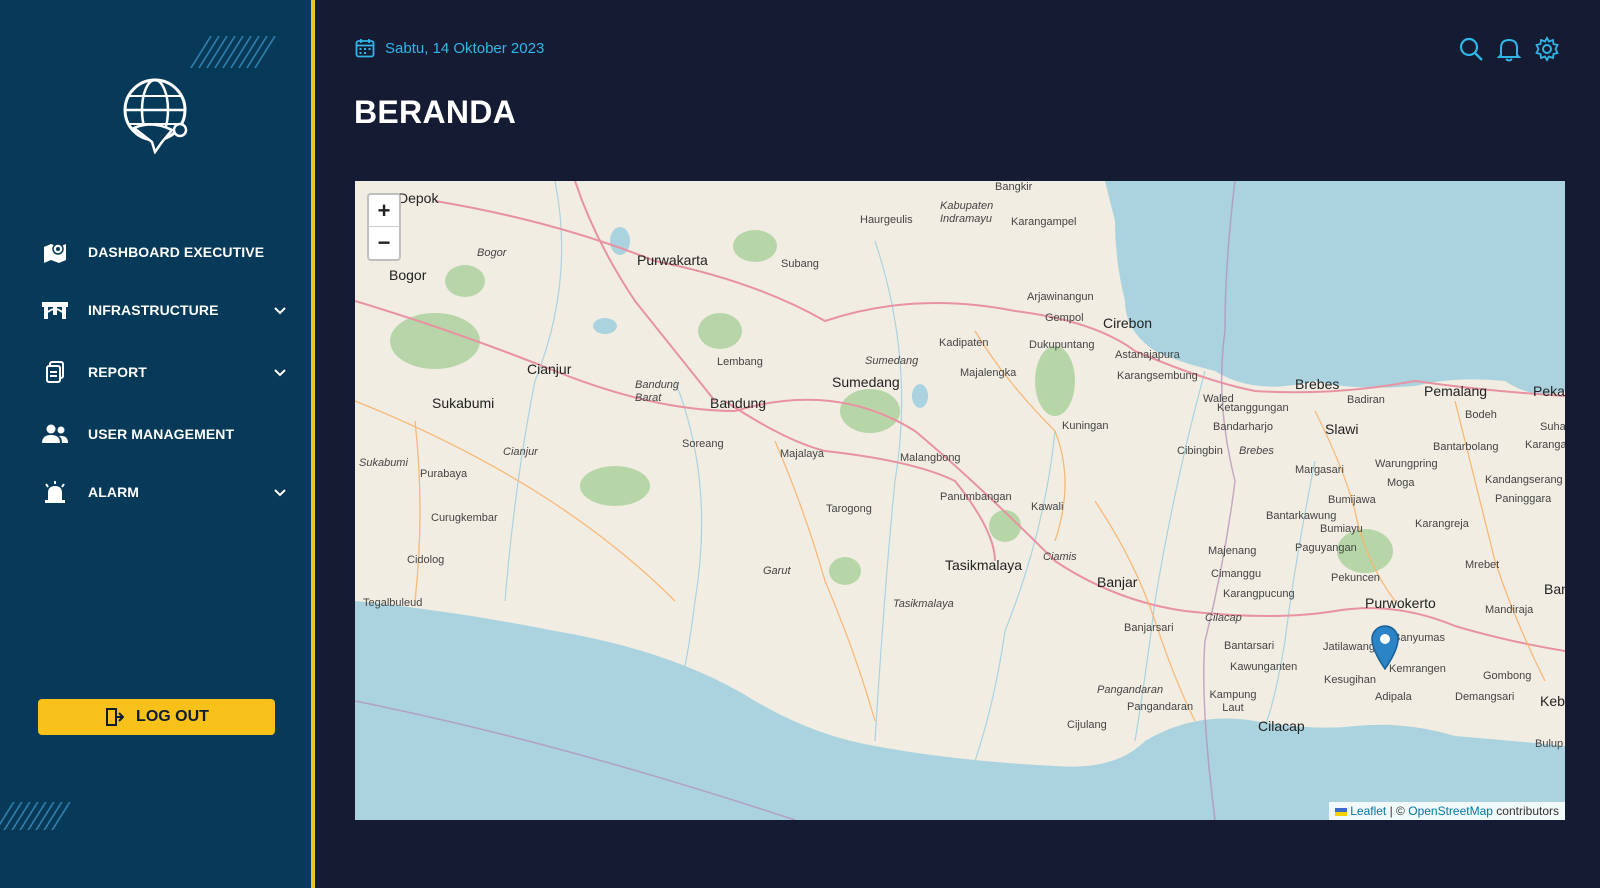 Image resolution: width=1600 pixels, height=888 pixels. I want to click on map-label: Demangsari, so click(1485, 697).